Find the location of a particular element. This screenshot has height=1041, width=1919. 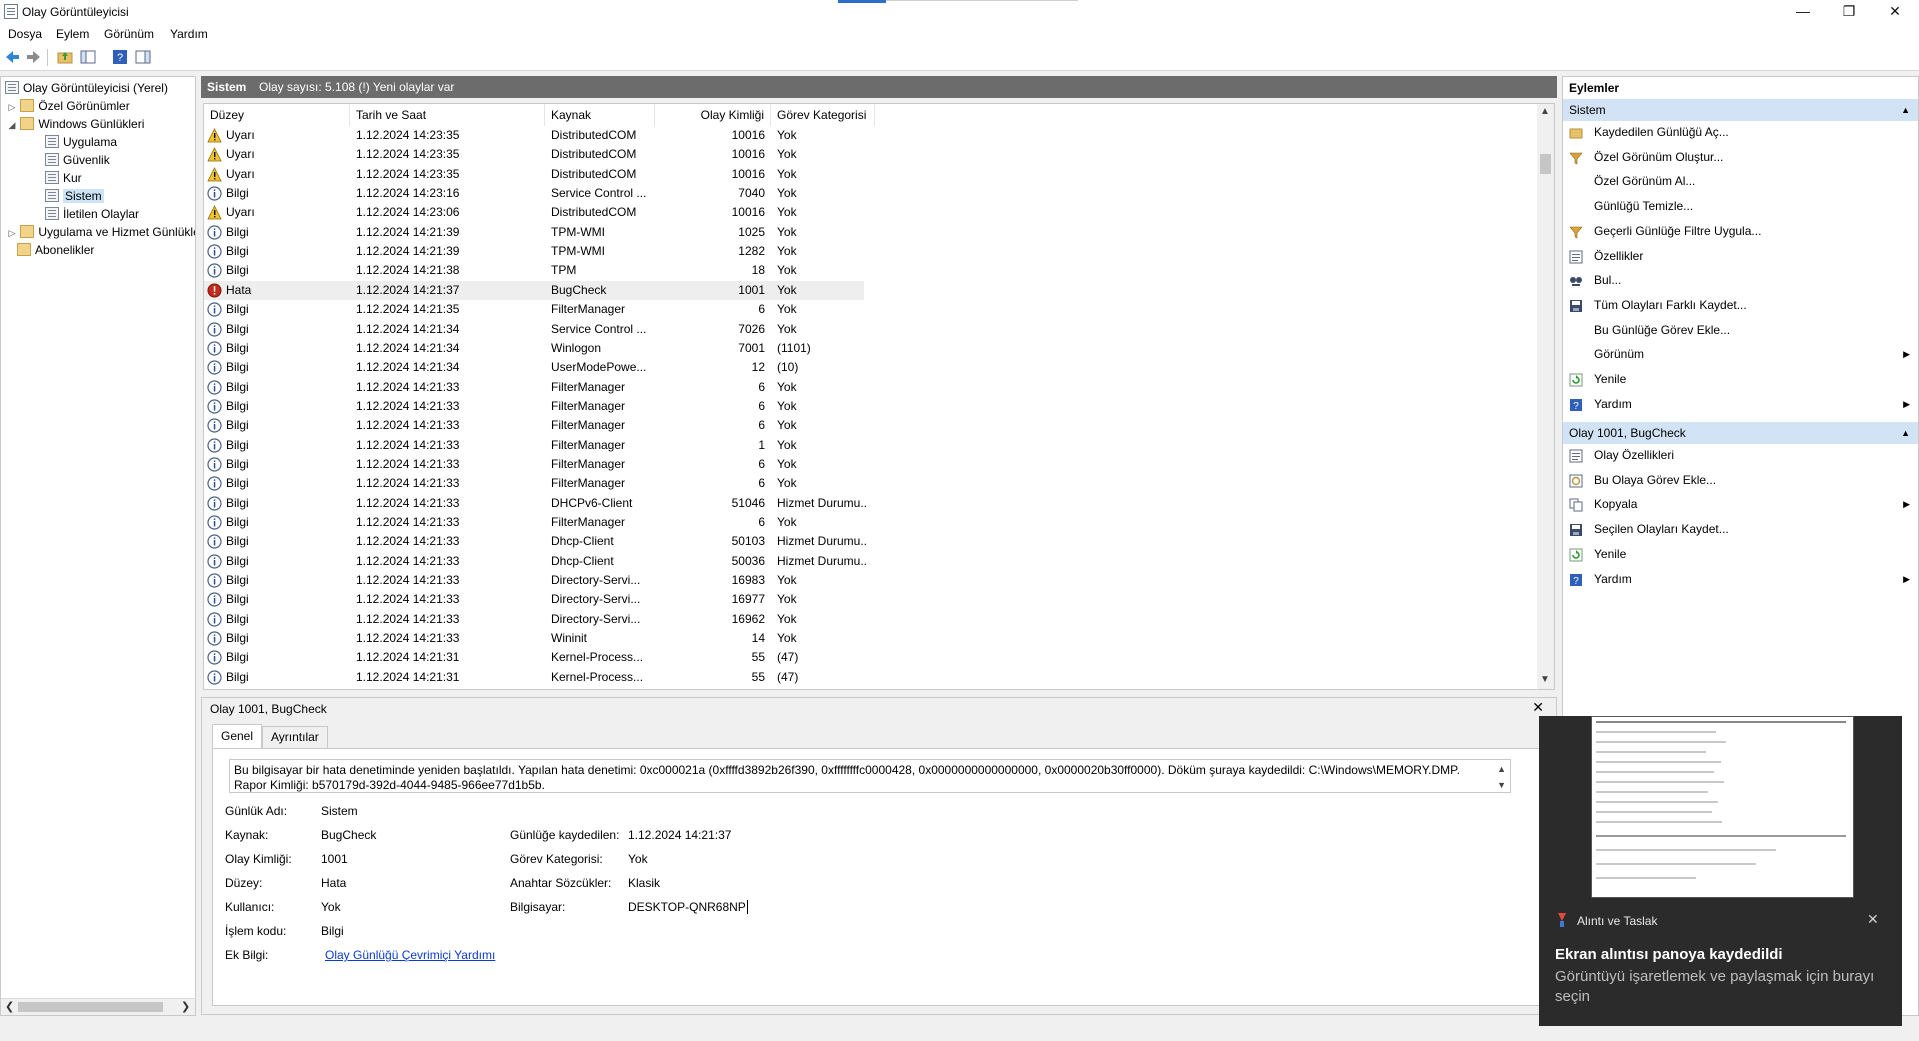

actions-section-system: Sistem ▲ is located at coordinates (1740, 110).